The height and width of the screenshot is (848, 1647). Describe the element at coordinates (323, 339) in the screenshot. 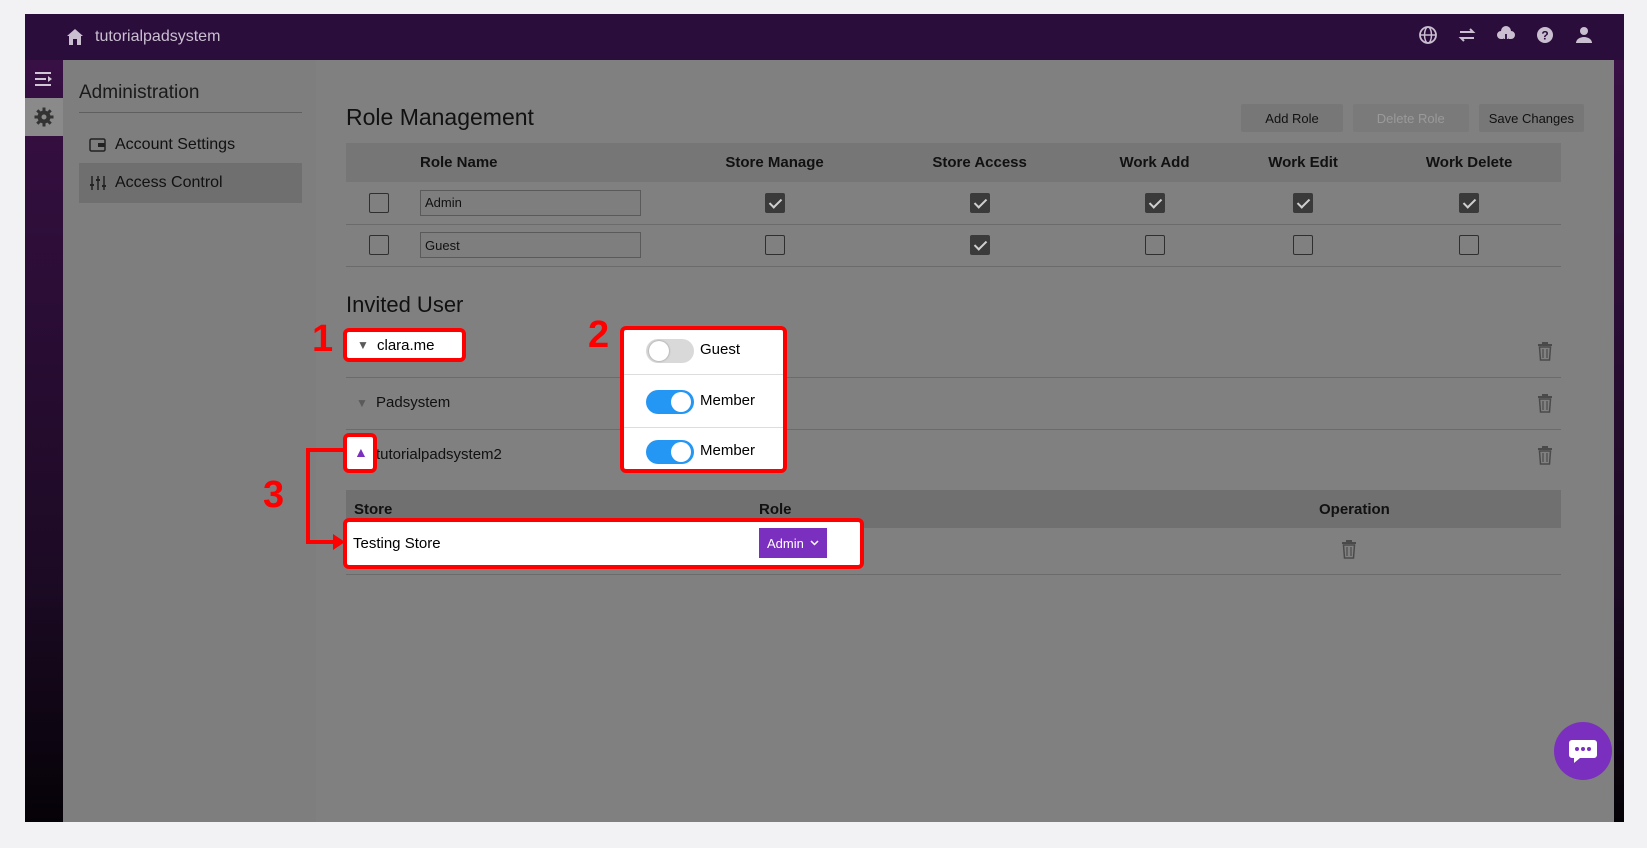

I see `annotation-number: 1` at that location.